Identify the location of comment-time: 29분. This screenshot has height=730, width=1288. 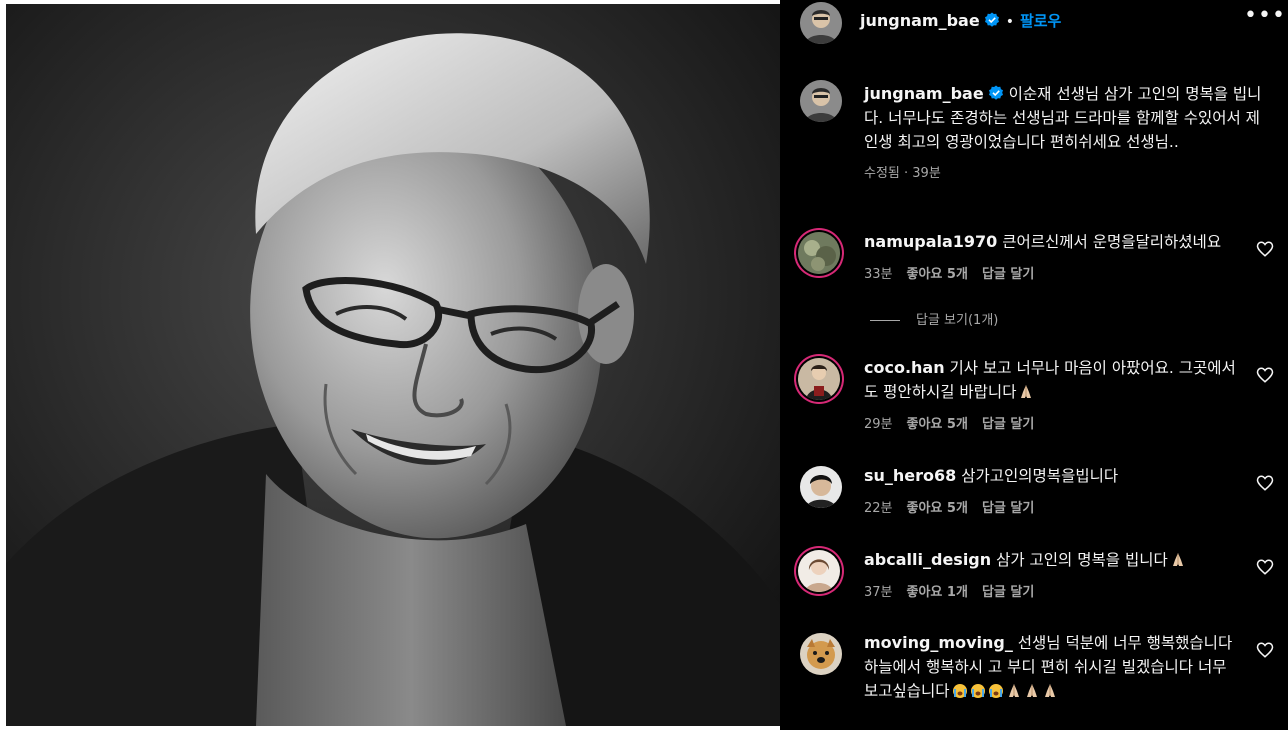
(878, 424).